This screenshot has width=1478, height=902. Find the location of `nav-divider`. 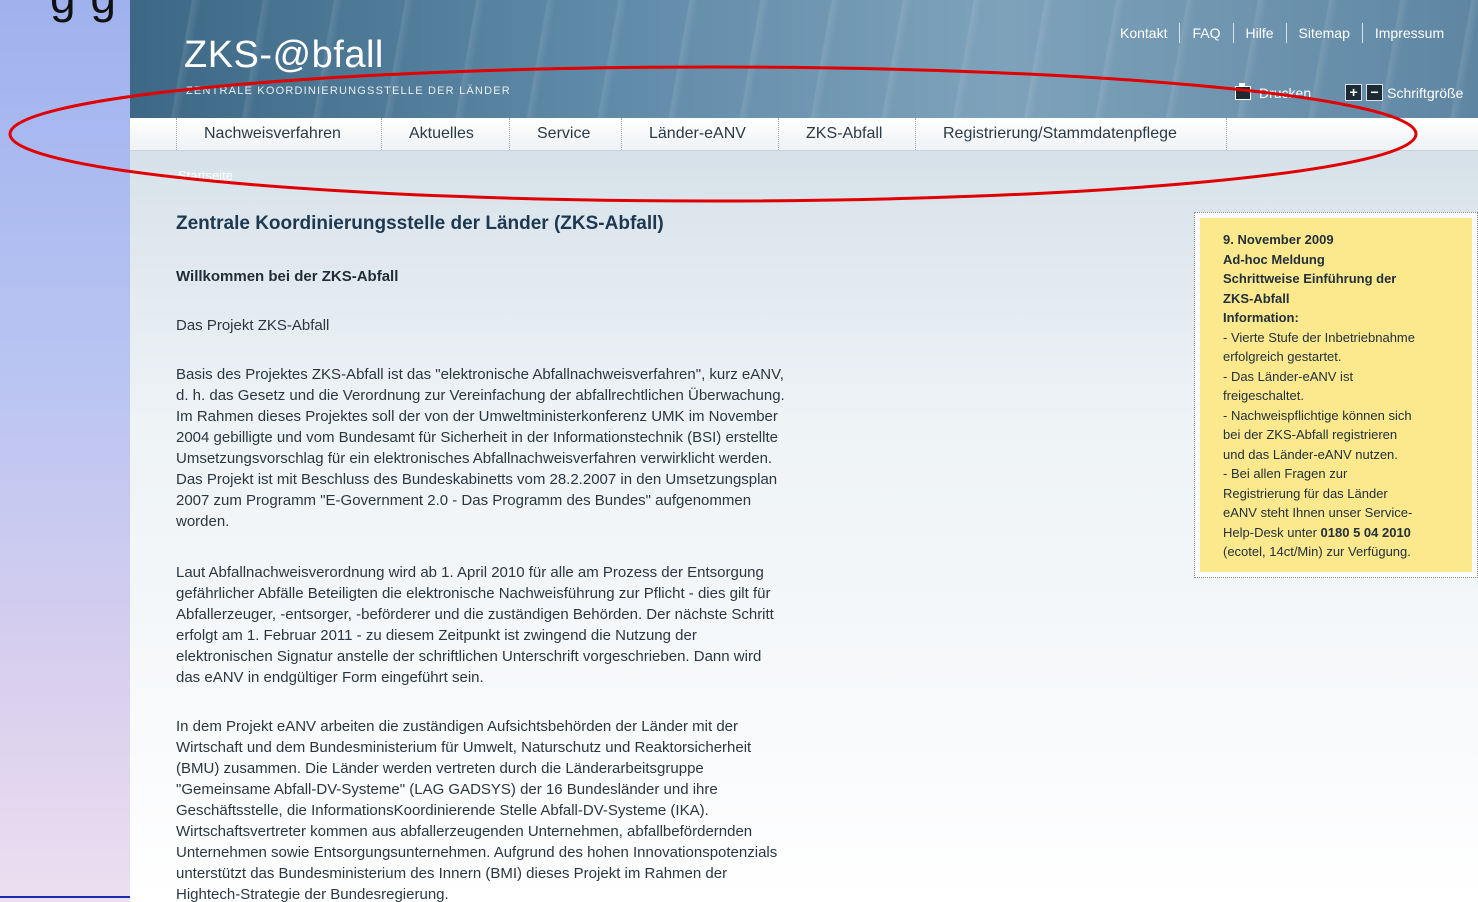

nav-divider is located at coordinates (1226, 134).